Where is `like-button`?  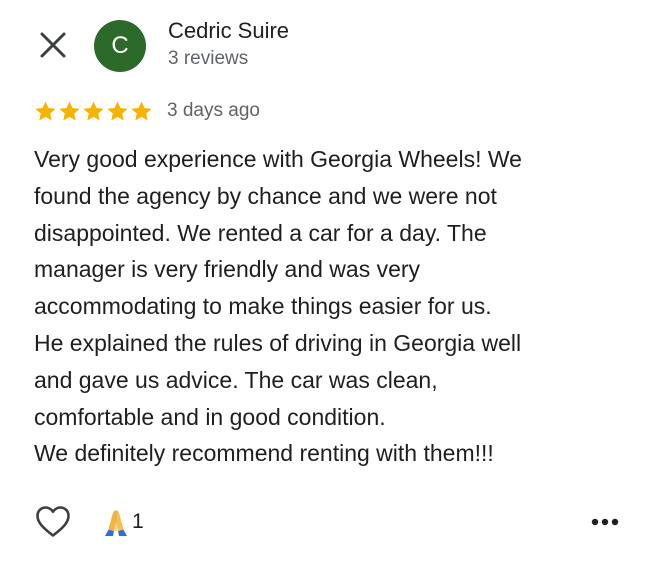 like-button is located at coordinates (53, 522).